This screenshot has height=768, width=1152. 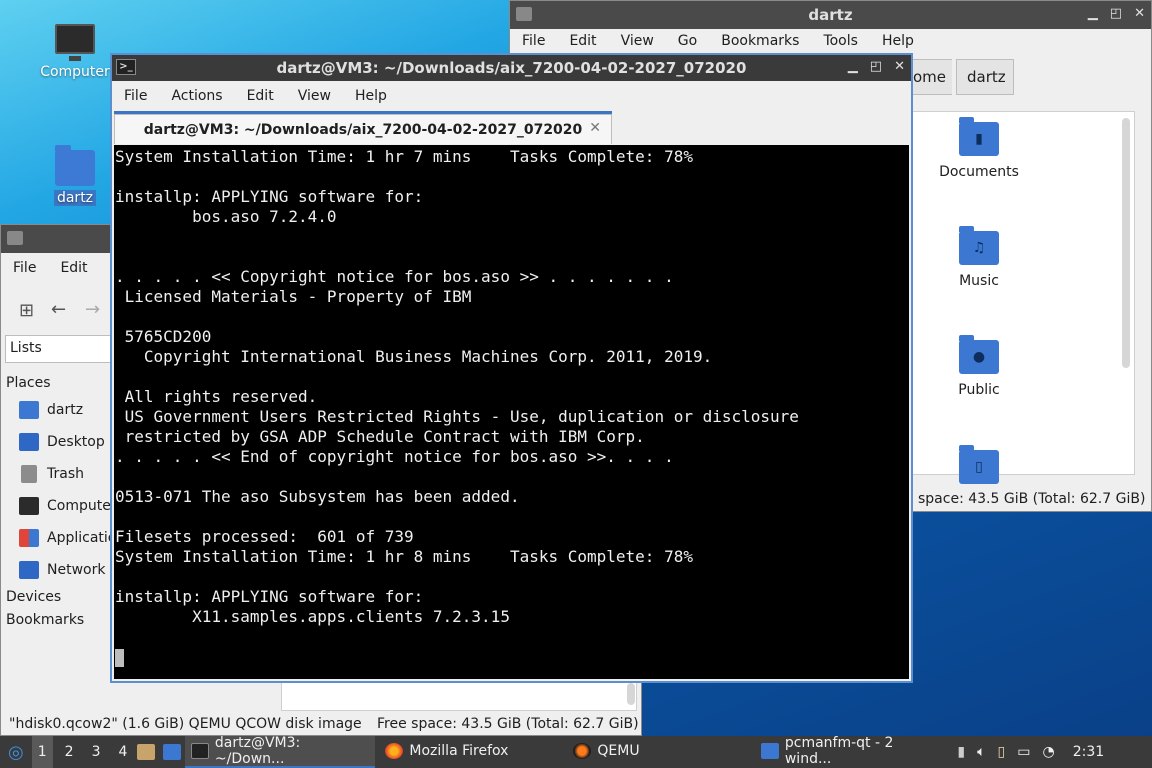 I want to click on desktop-home-icon: dartz, so click(x=75, y=175).